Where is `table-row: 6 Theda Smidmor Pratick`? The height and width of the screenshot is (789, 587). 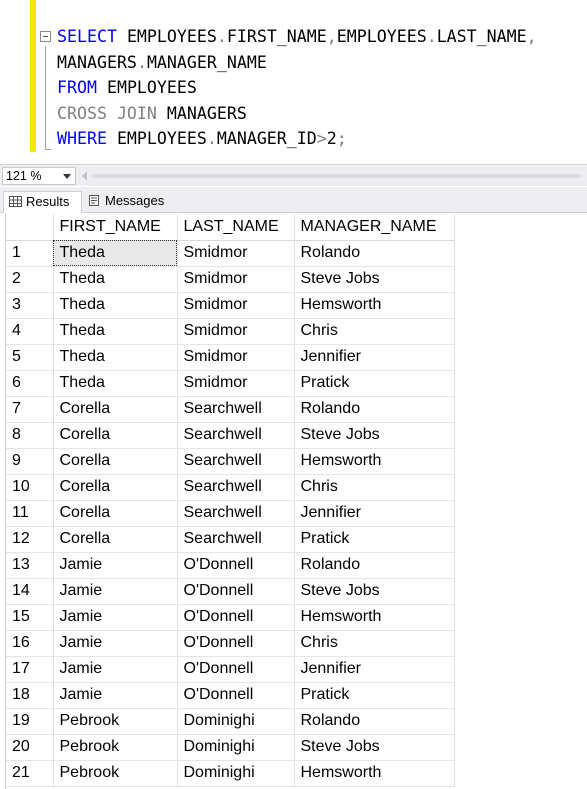
table-row: 6 Theda Smidmor Pratick is located at coordinates (230, 383).